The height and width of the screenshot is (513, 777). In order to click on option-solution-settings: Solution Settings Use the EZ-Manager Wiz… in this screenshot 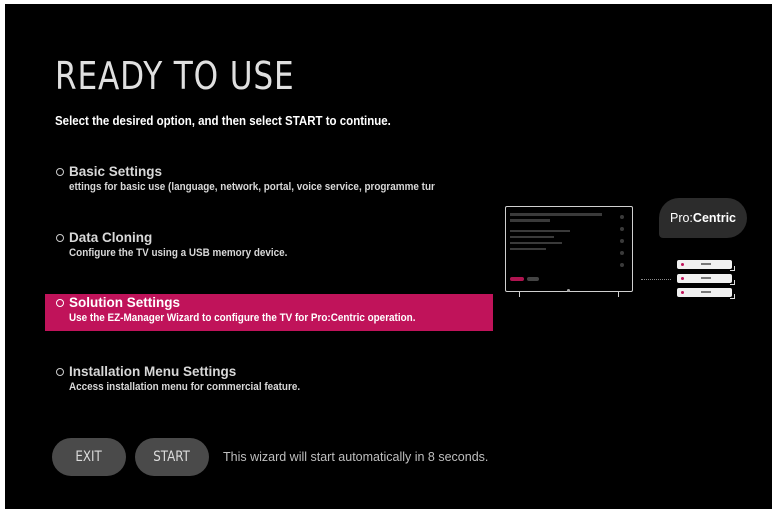, I will do `click(269, 312)`.